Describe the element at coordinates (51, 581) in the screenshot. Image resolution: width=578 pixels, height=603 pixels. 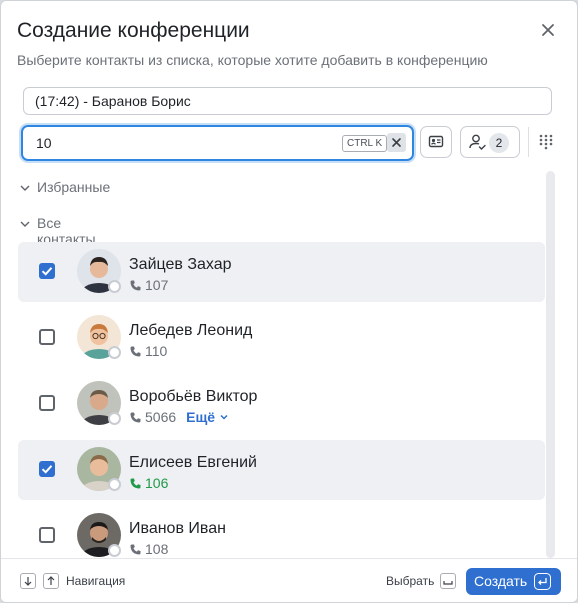
I see `arrow-up-key-icon` at that location.